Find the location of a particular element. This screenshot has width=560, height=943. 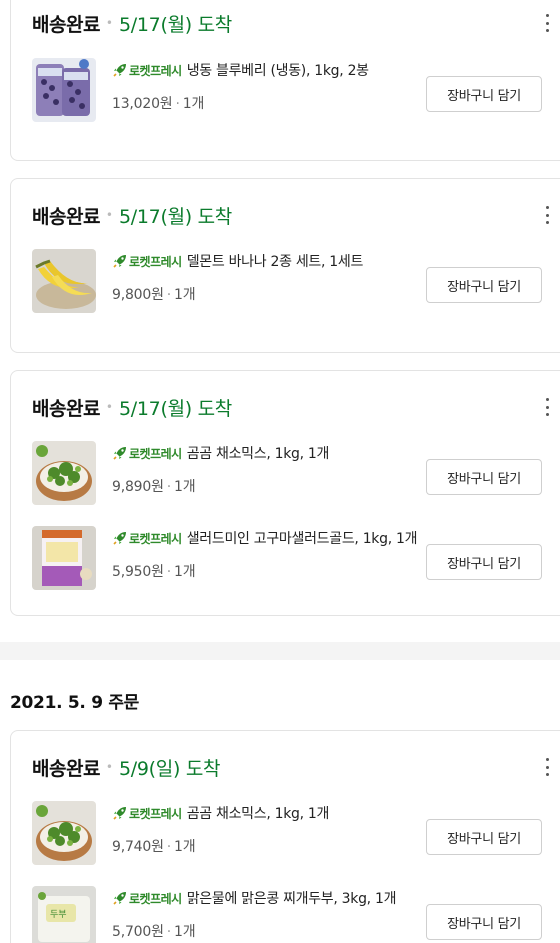

product-image-sweet-potato-salad is located at coordinates (64, 558).